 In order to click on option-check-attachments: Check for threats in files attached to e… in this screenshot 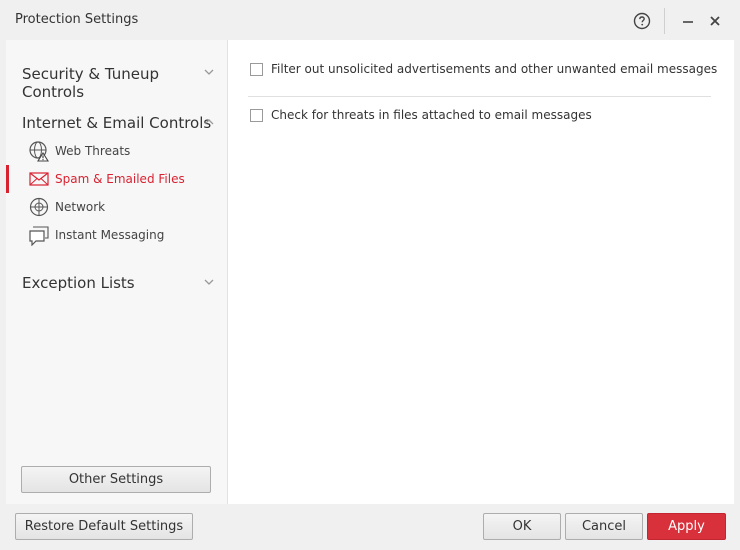, I will do `click(421, 115)`.